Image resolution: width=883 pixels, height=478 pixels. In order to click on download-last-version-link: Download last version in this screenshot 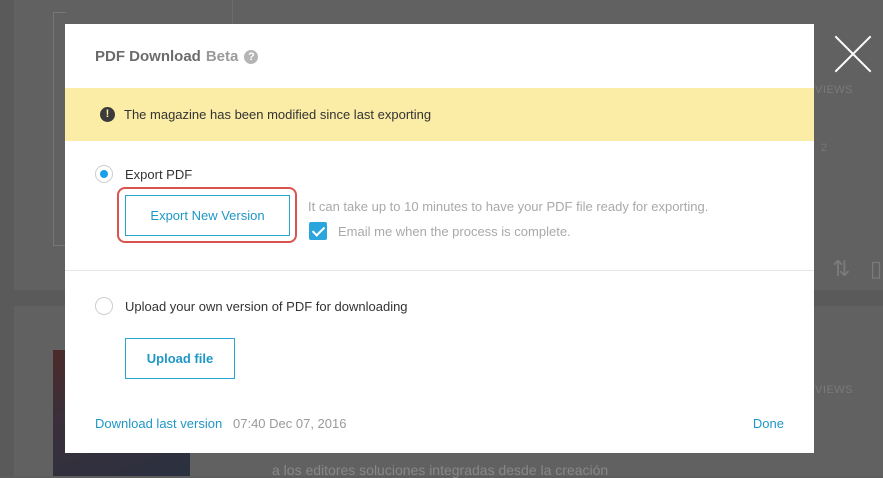, I will do `click(158, 423)`.